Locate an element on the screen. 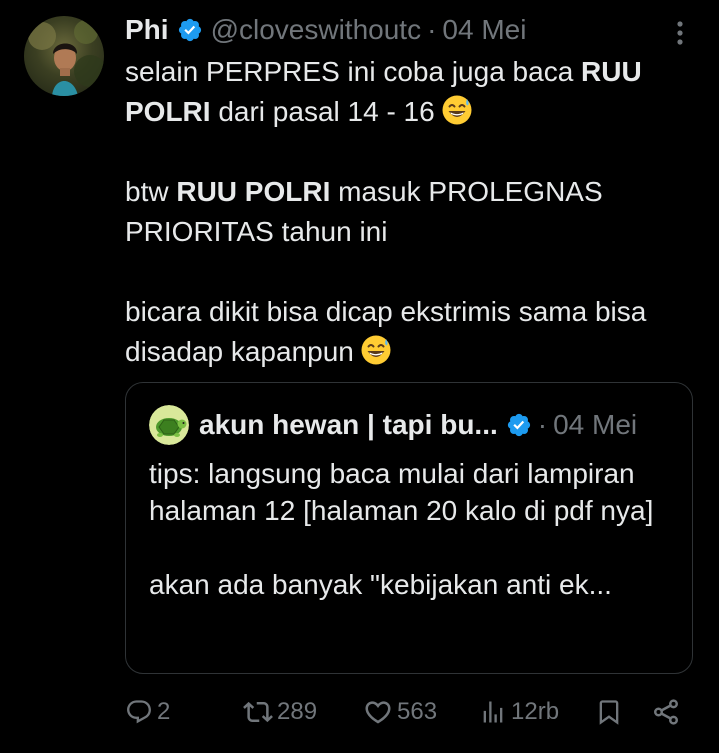 This screenshot has height=753, width=719. quoted-tweet-date: 04 Mei is located at coordinates (595, 425).